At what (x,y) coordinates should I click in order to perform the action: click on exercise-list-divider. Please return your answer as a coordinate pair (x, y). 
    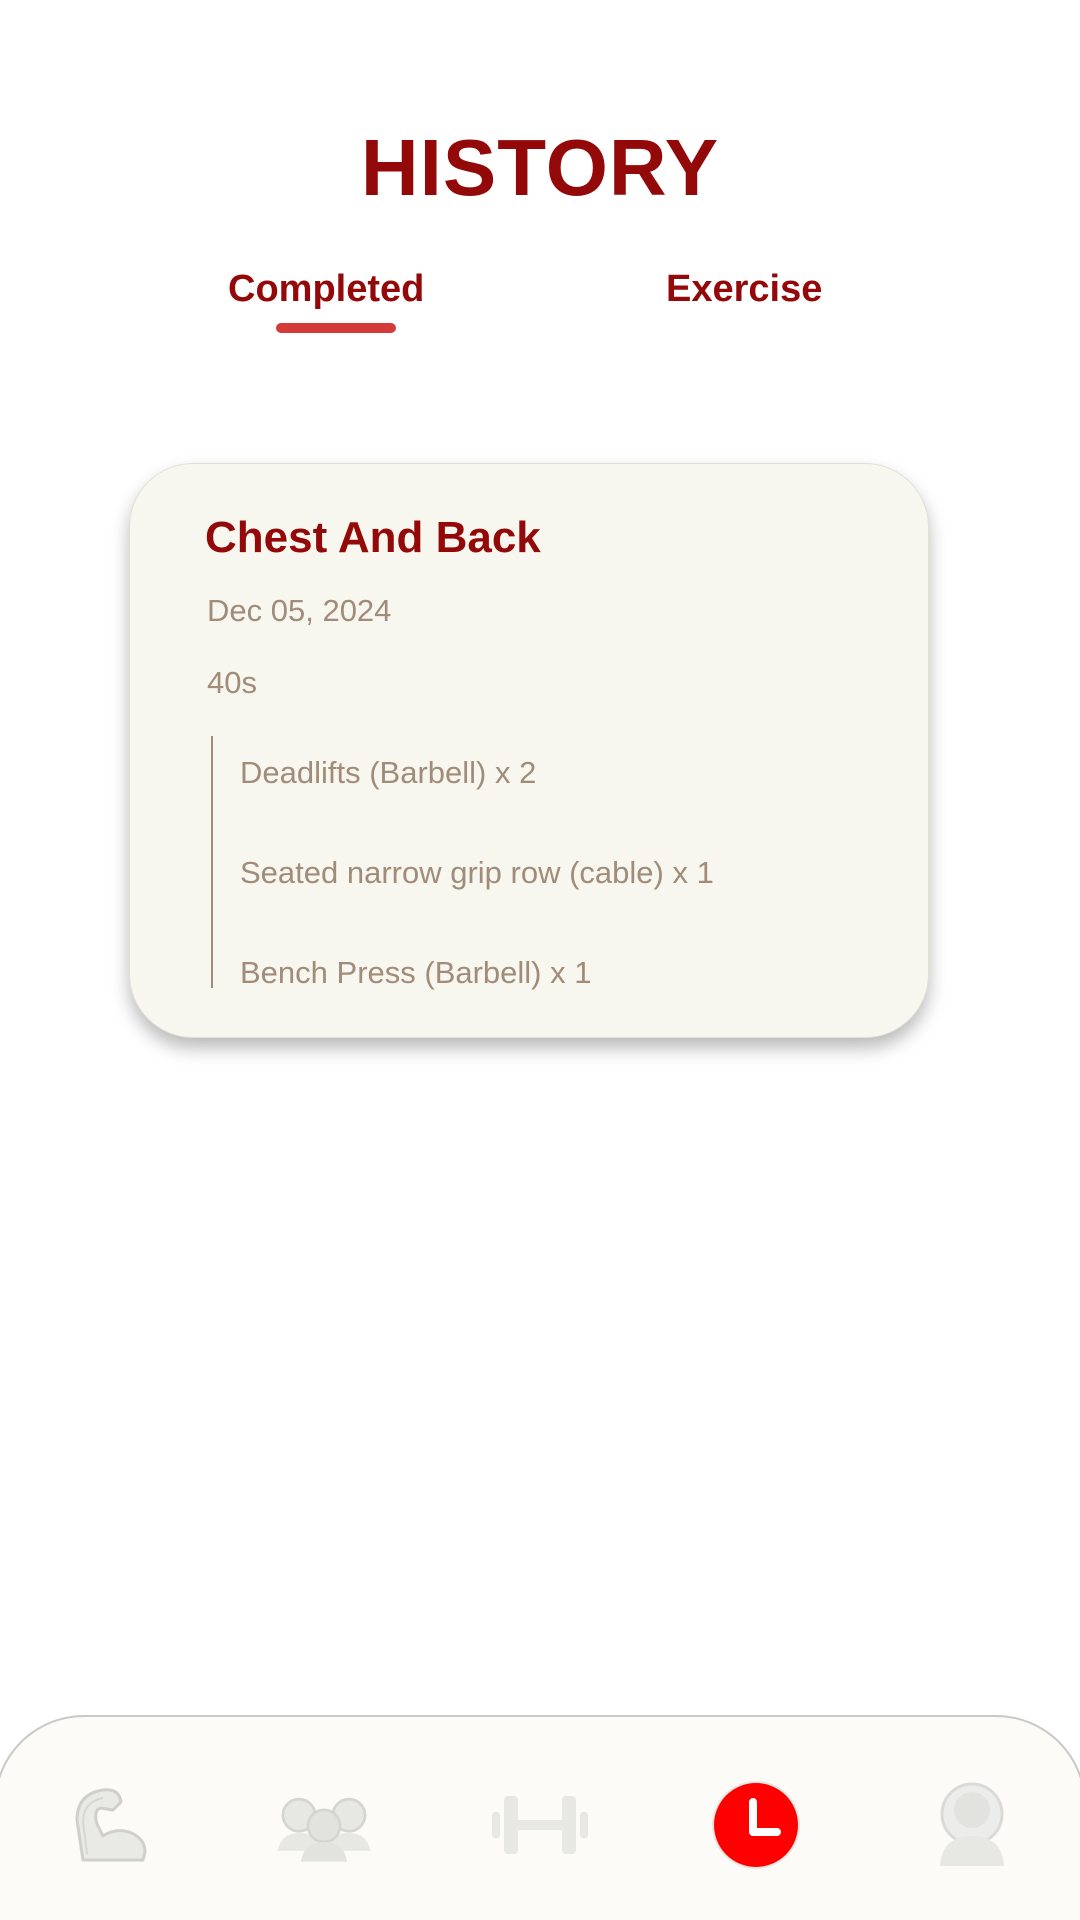
    Looking at the image, I should click on (212, 862).